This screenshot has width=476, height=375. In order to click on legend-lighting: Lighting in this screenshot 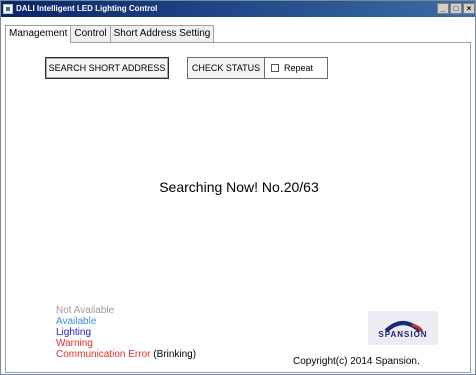, I will do `click(74, 332)`.